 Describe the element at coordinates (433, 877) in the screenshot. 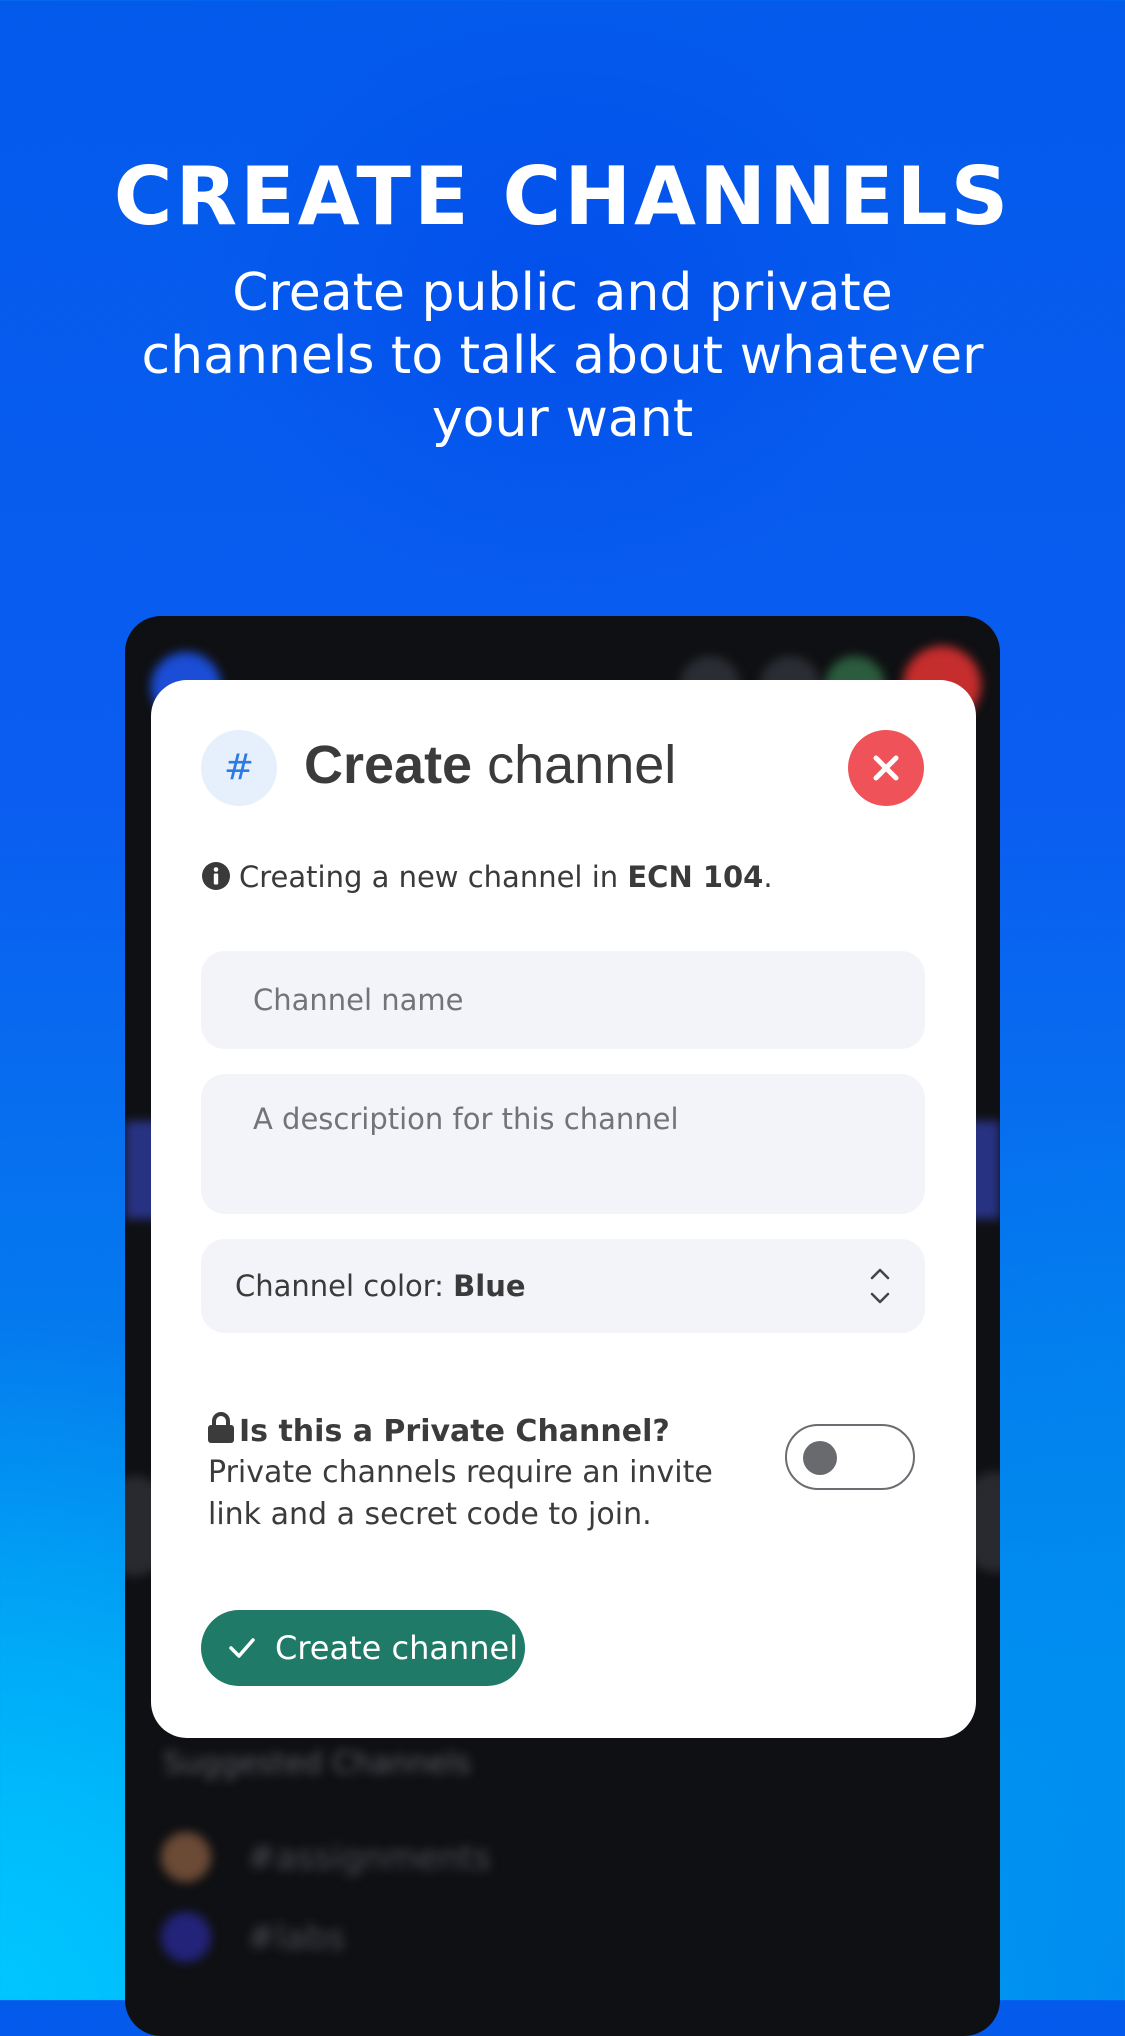

I see `info-prefix: Creating a new channel in` at that location.